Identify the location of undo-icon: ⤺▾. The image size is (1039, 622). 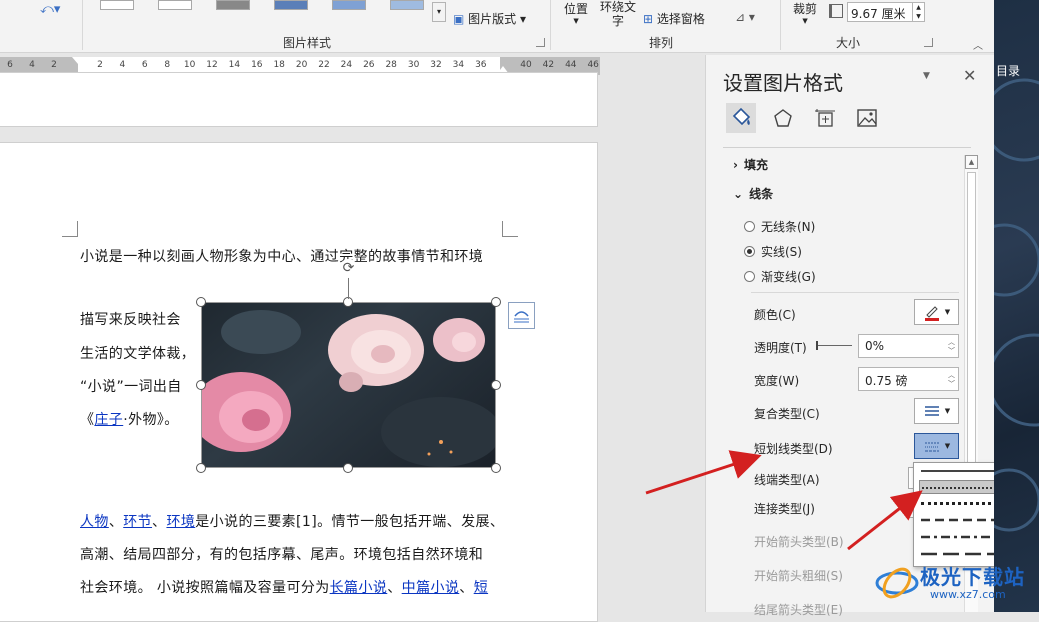
(50, 9).